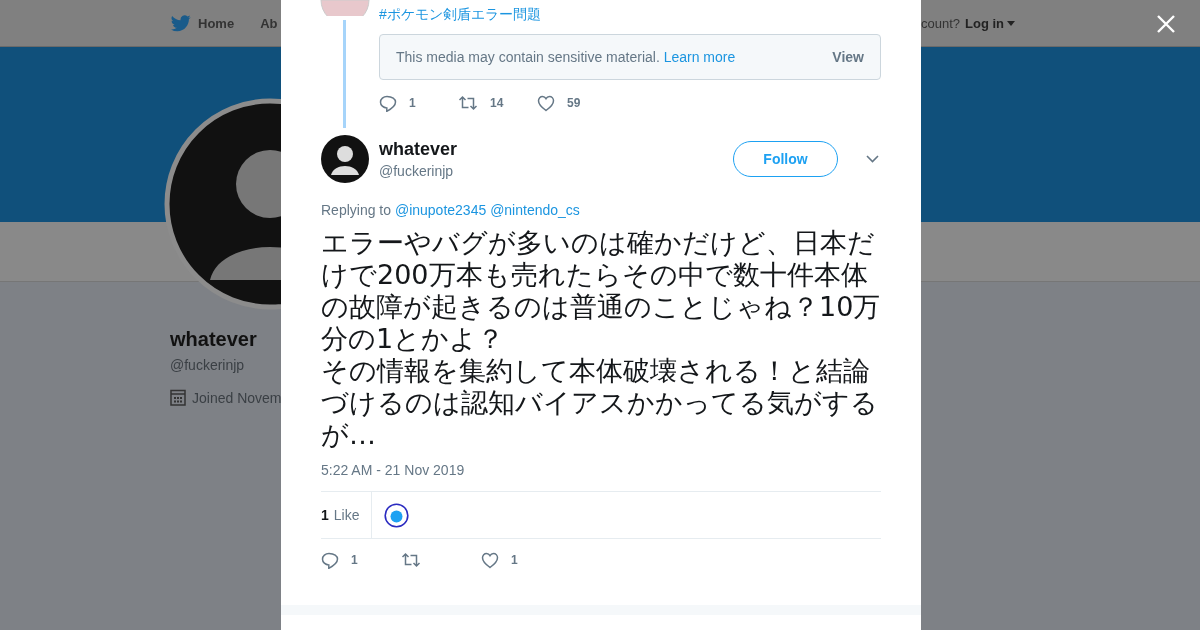  What do you see at coordinates (419, 149) in the screenshot?
I see `user-name: whatever` at bounding box center [419, 149].